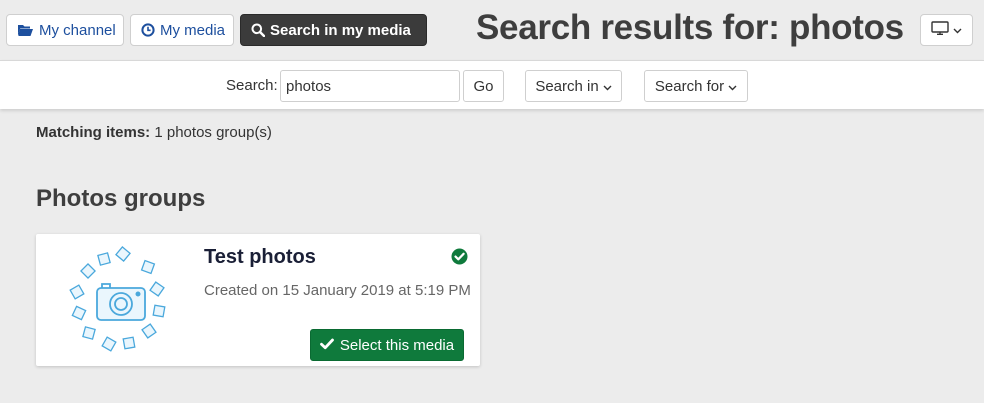 The height and width of the screenshot is (403, 984). I want to click on search-icon, so click(258, 30).